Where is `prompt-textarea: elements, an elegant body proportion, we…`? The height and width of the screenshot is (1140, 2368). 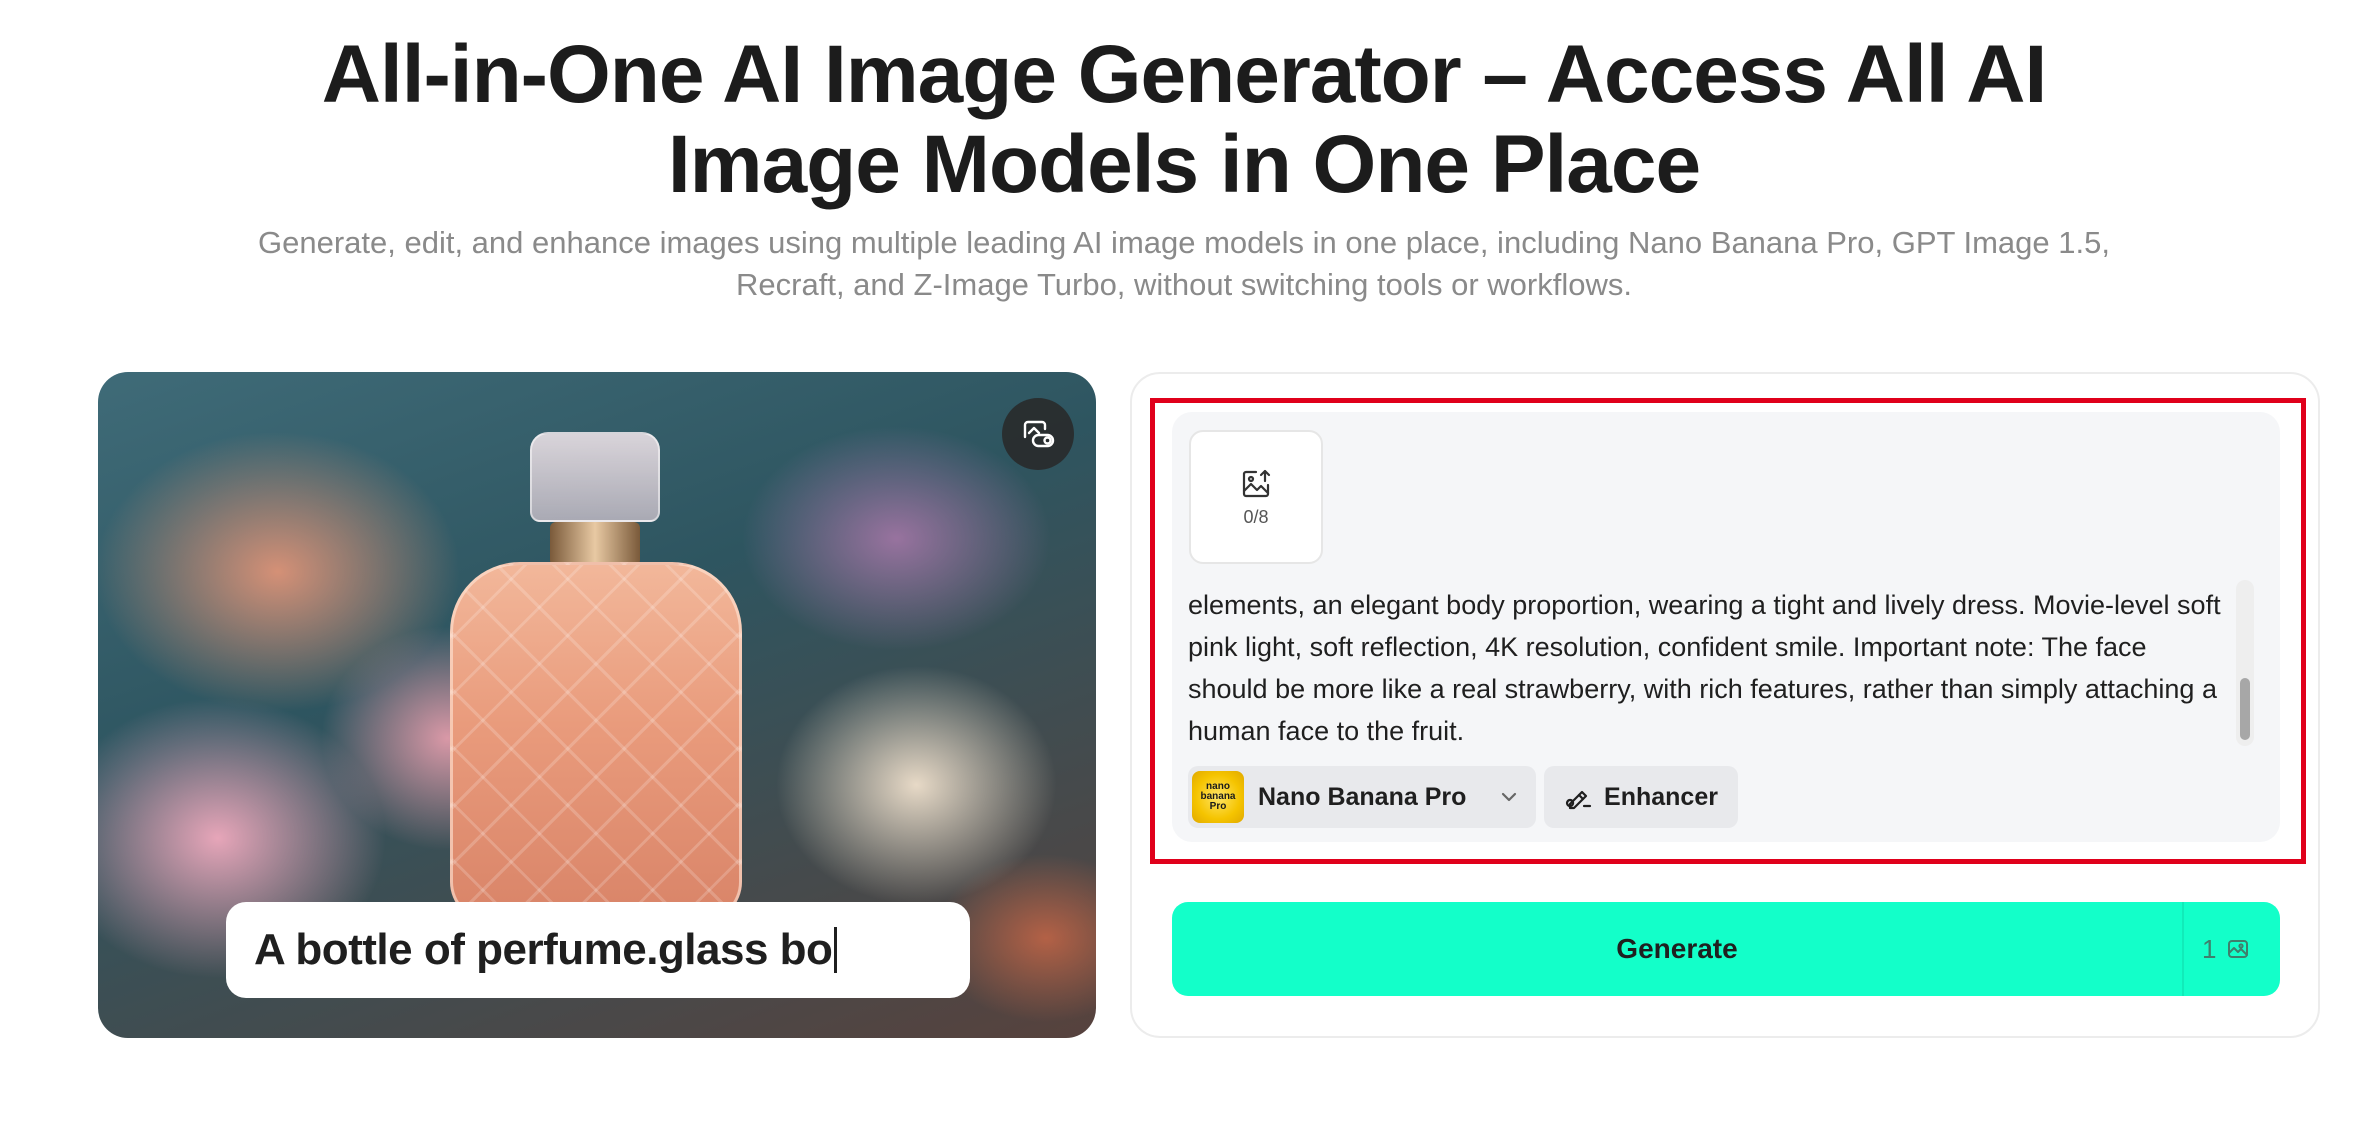 prompt-textarea: elements, an elegant body proportion, we… is located at coordinates (1708, 668).